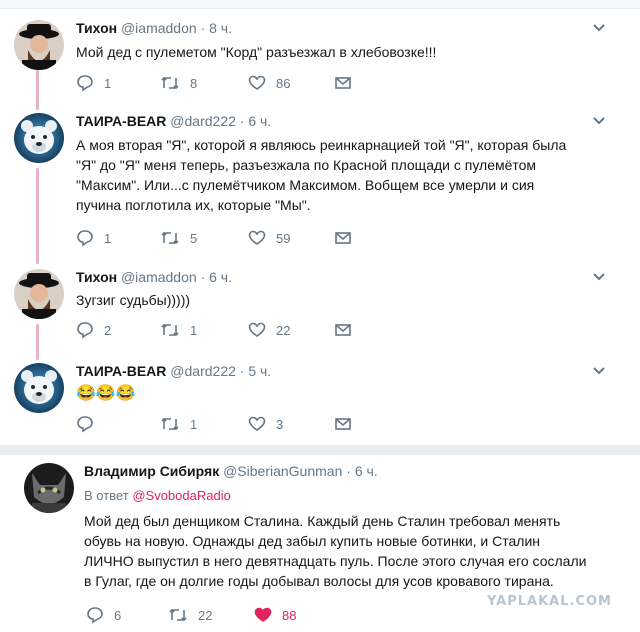 Image resolution: width=640 pixels, height=632 pixels. What do you see at coordinates (255, 371) in the screenshot?
I see `tweet-time: · 5 ч.` at bounding box center [255, 371].